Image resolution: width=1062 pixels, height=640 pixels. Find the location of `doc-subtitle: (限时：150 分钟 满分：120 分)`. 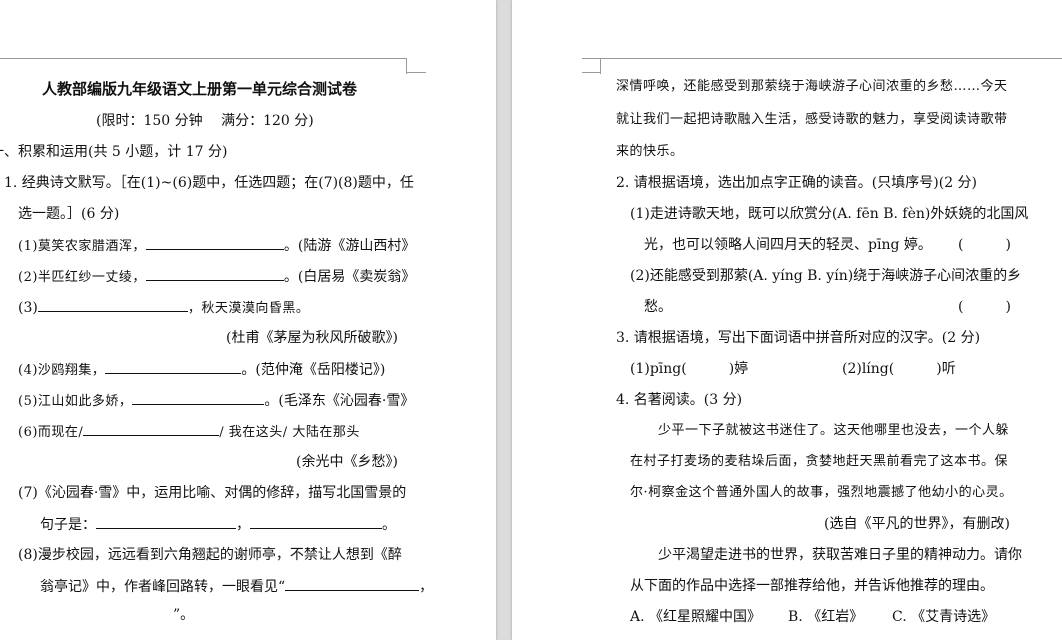

doc-subtitle: (限时：150 分钟 满分：120 分) is located at coordinates (205, 121).